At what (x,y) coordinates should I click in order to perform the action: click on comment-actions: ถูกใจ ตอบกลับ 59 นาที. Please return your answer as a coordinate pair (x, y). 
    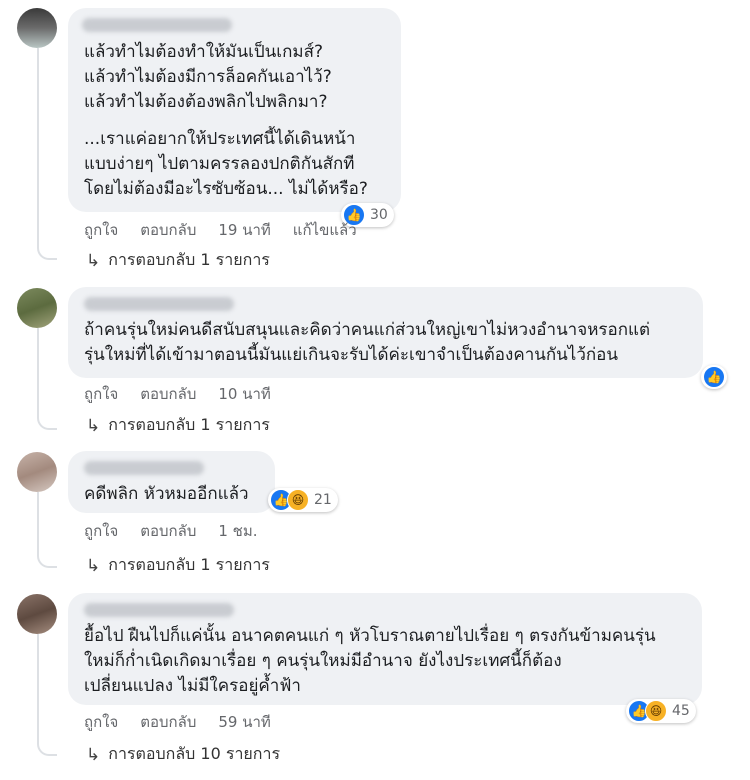
    Looking at the image, I should click on (188, 722).